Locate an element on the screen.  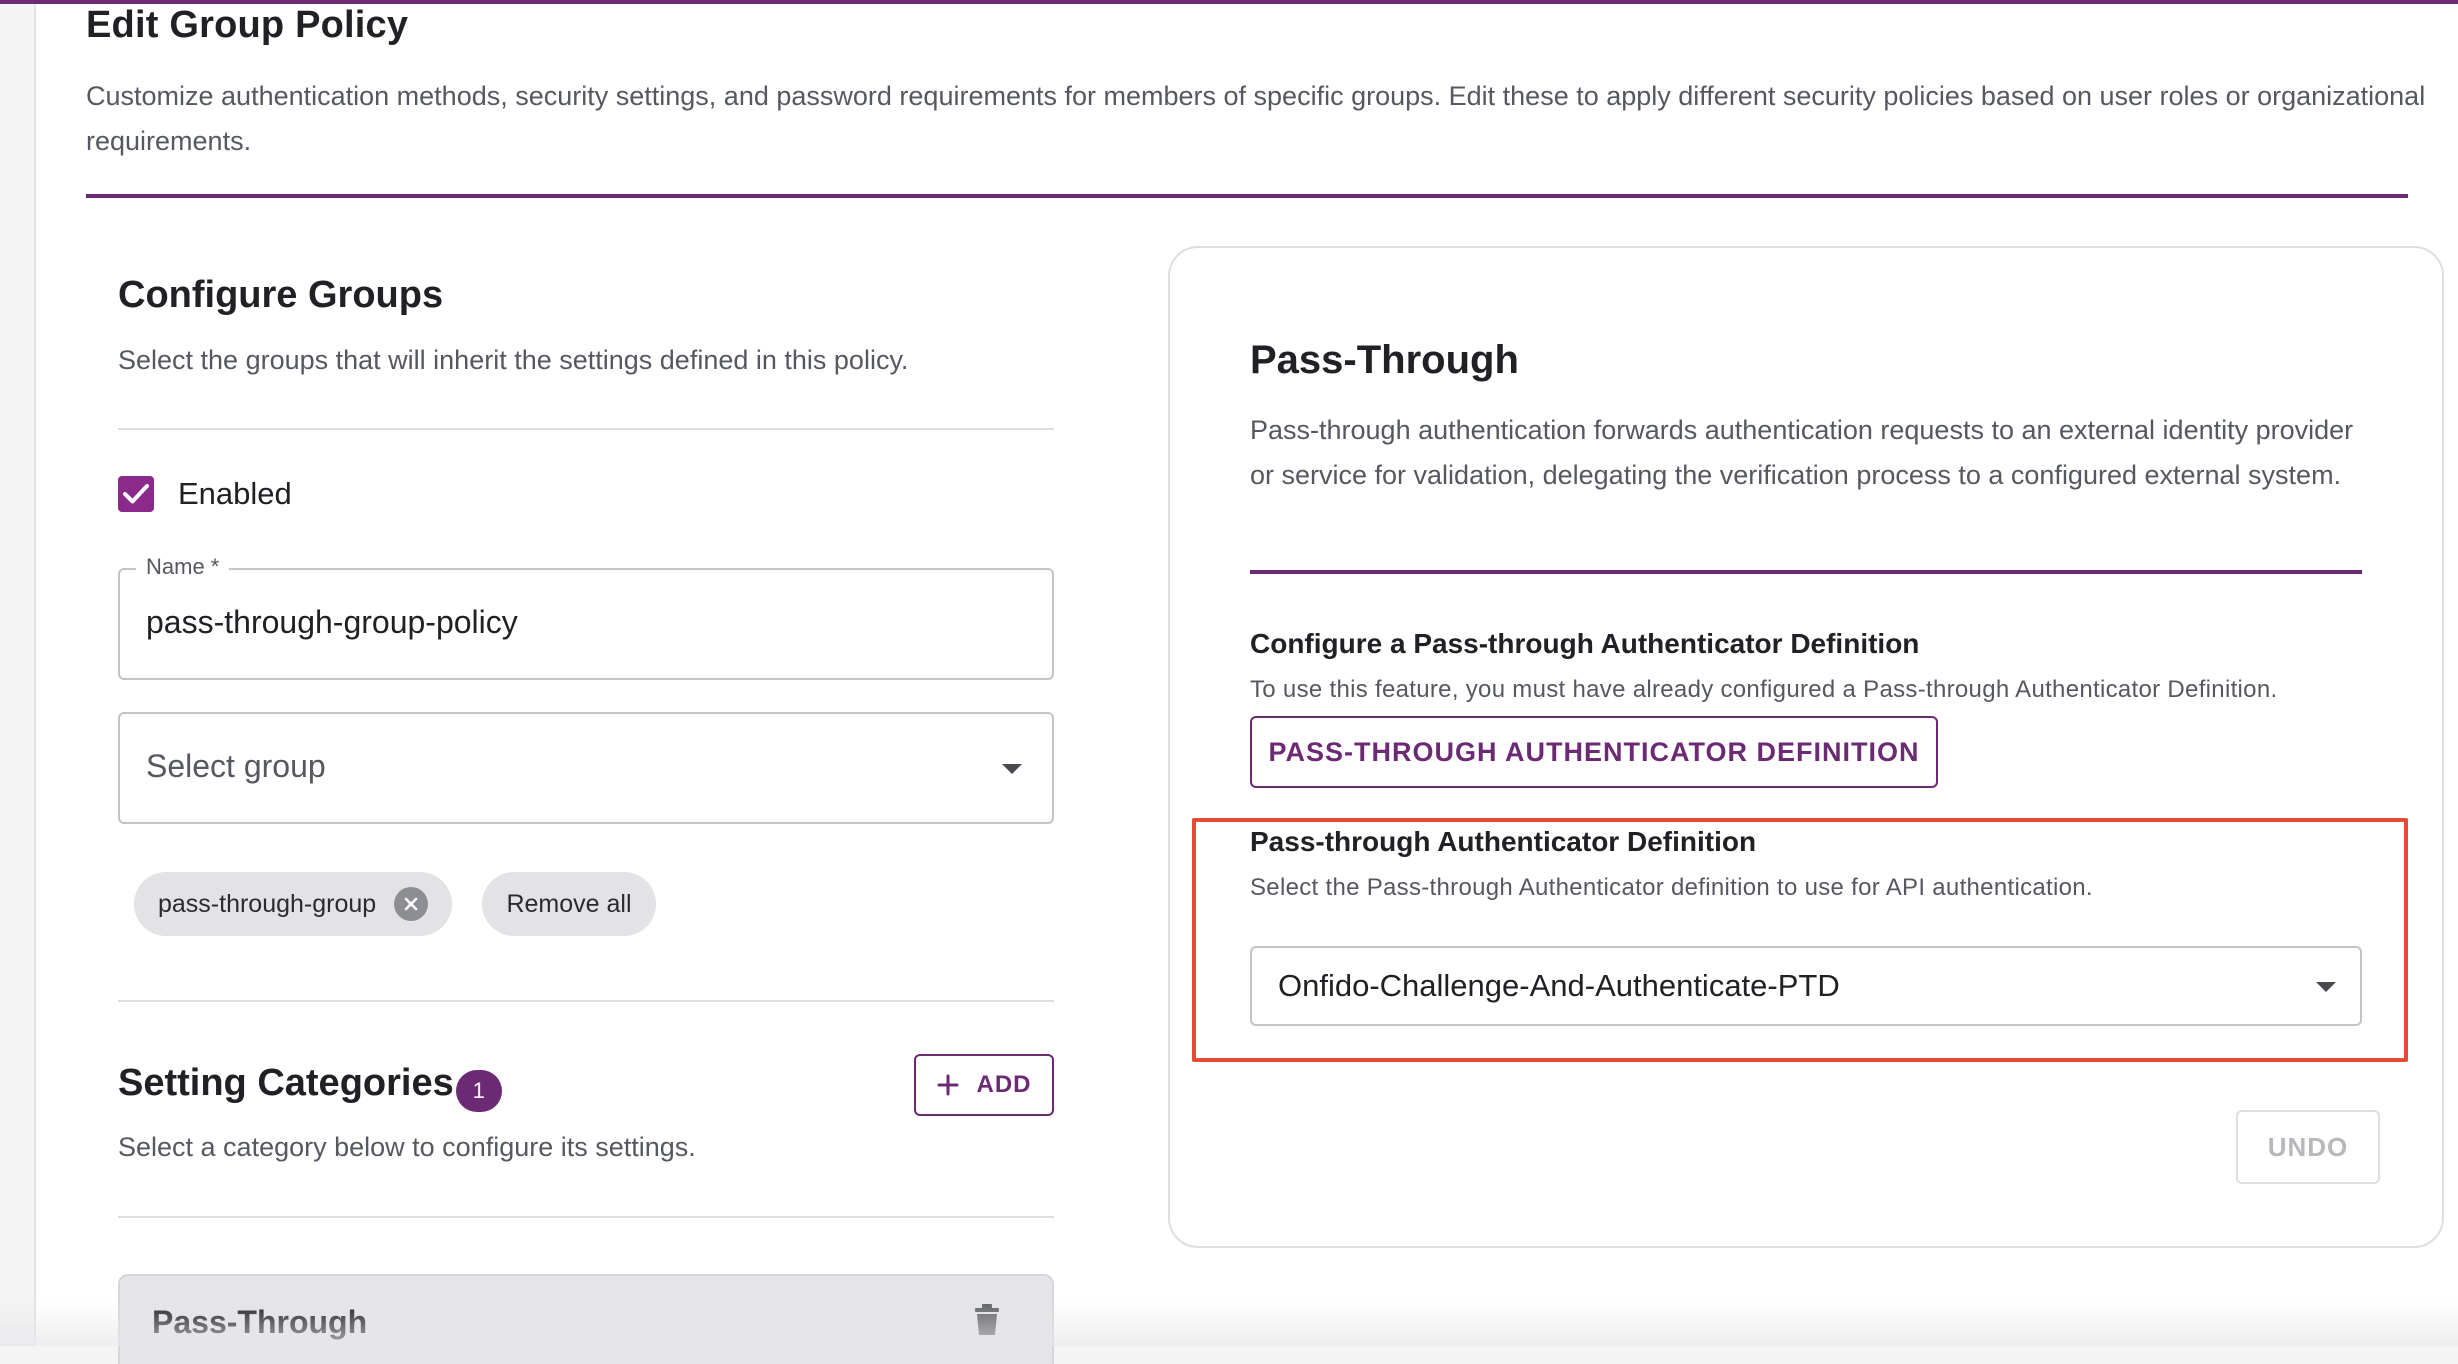
check-icon is located at coordinates (136, 494).